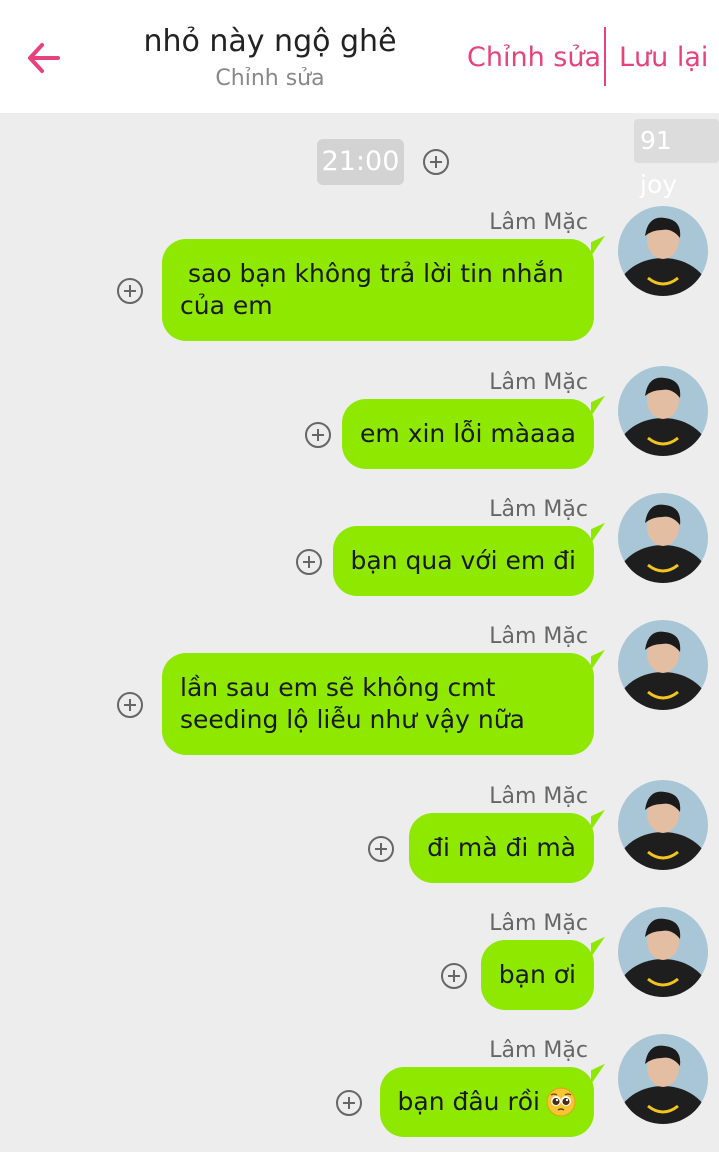  Describe the element at coordinates (226, 305) in the screenshot. I see `message-text-line: của em` at that location.